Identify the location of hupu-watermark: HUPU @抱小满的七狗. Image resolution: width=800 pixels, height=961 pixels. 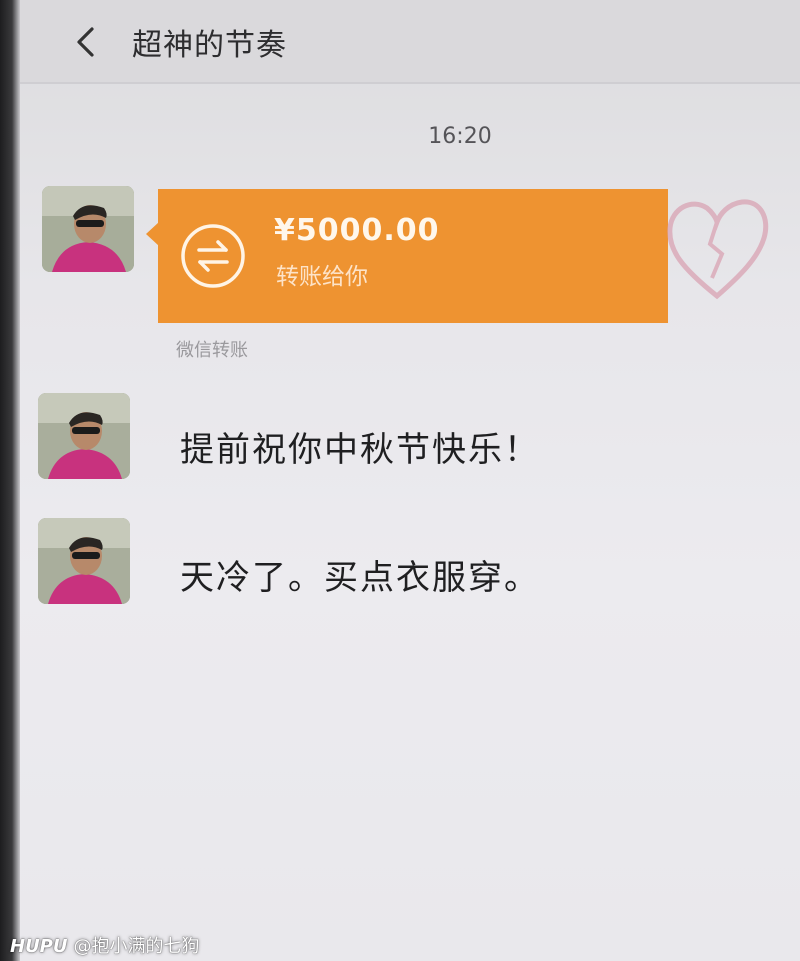
(105, 945).